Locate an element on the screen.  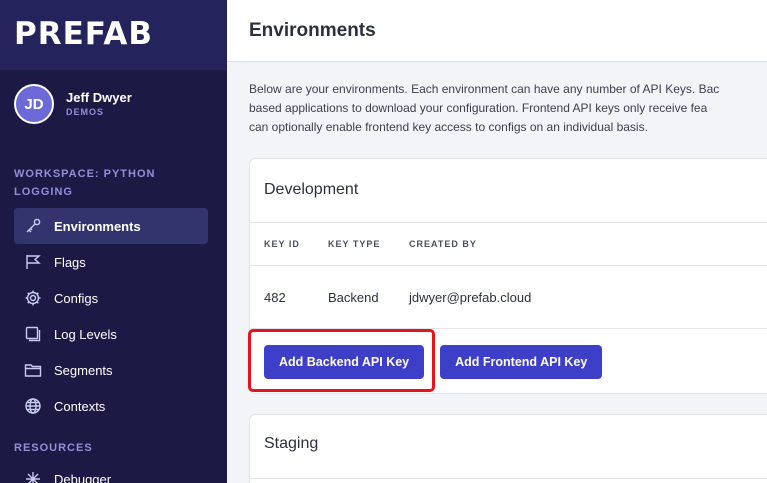
environment-title: Staging is located at coordinates (508, 447).